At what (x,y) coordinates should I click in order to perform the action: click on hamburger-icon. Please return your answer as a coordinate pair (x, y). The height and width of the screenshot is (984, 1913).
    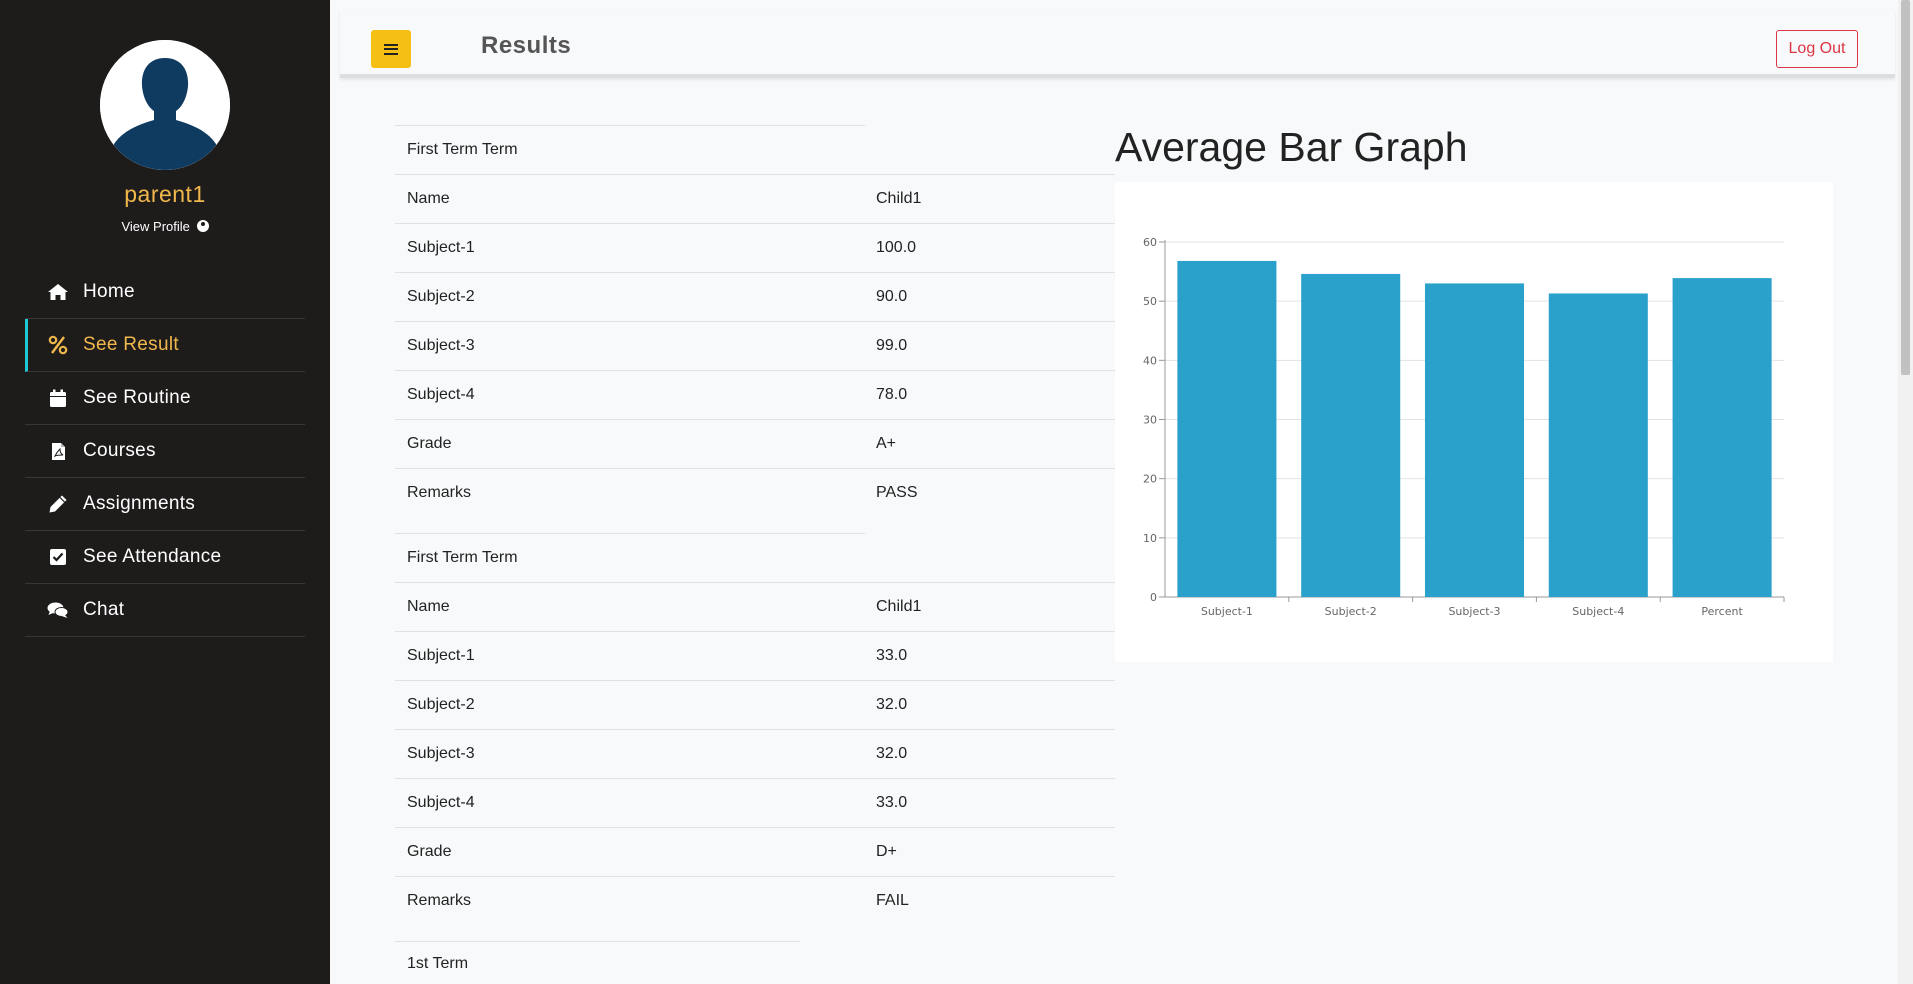
    Looking at the image, I should click on (391, 49).